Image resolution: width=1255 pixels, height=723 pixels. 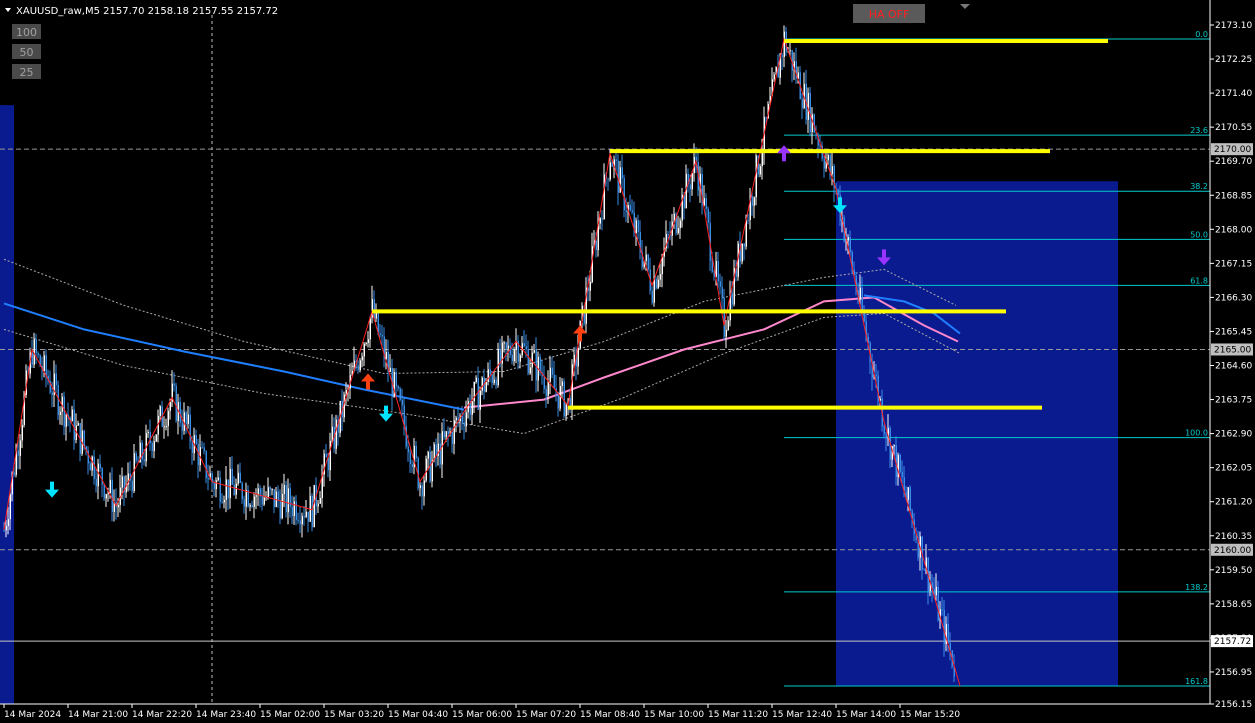 What do you see at coordinates (32, 715) in the screenshot?
I see `time-tick-label: 14 Mar 2024` at bounding box center [32, 715].